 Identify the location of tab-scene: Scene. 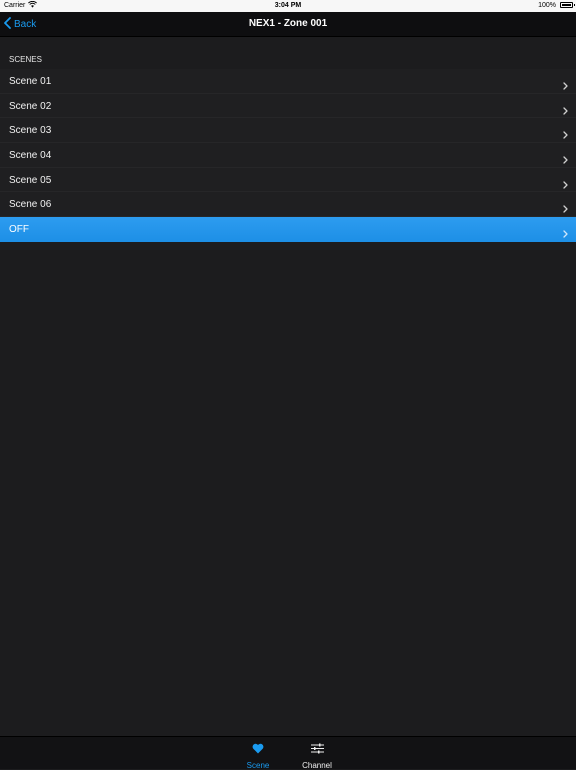
(258, 755).